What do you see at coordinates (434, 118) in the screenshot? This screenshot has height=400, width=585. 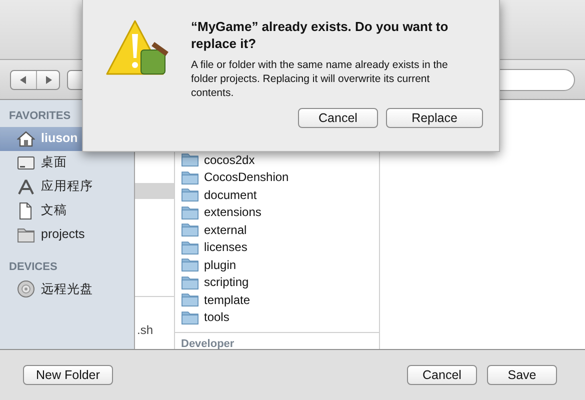 I see `replace-button: Replace` at bounding box center [434, 118].